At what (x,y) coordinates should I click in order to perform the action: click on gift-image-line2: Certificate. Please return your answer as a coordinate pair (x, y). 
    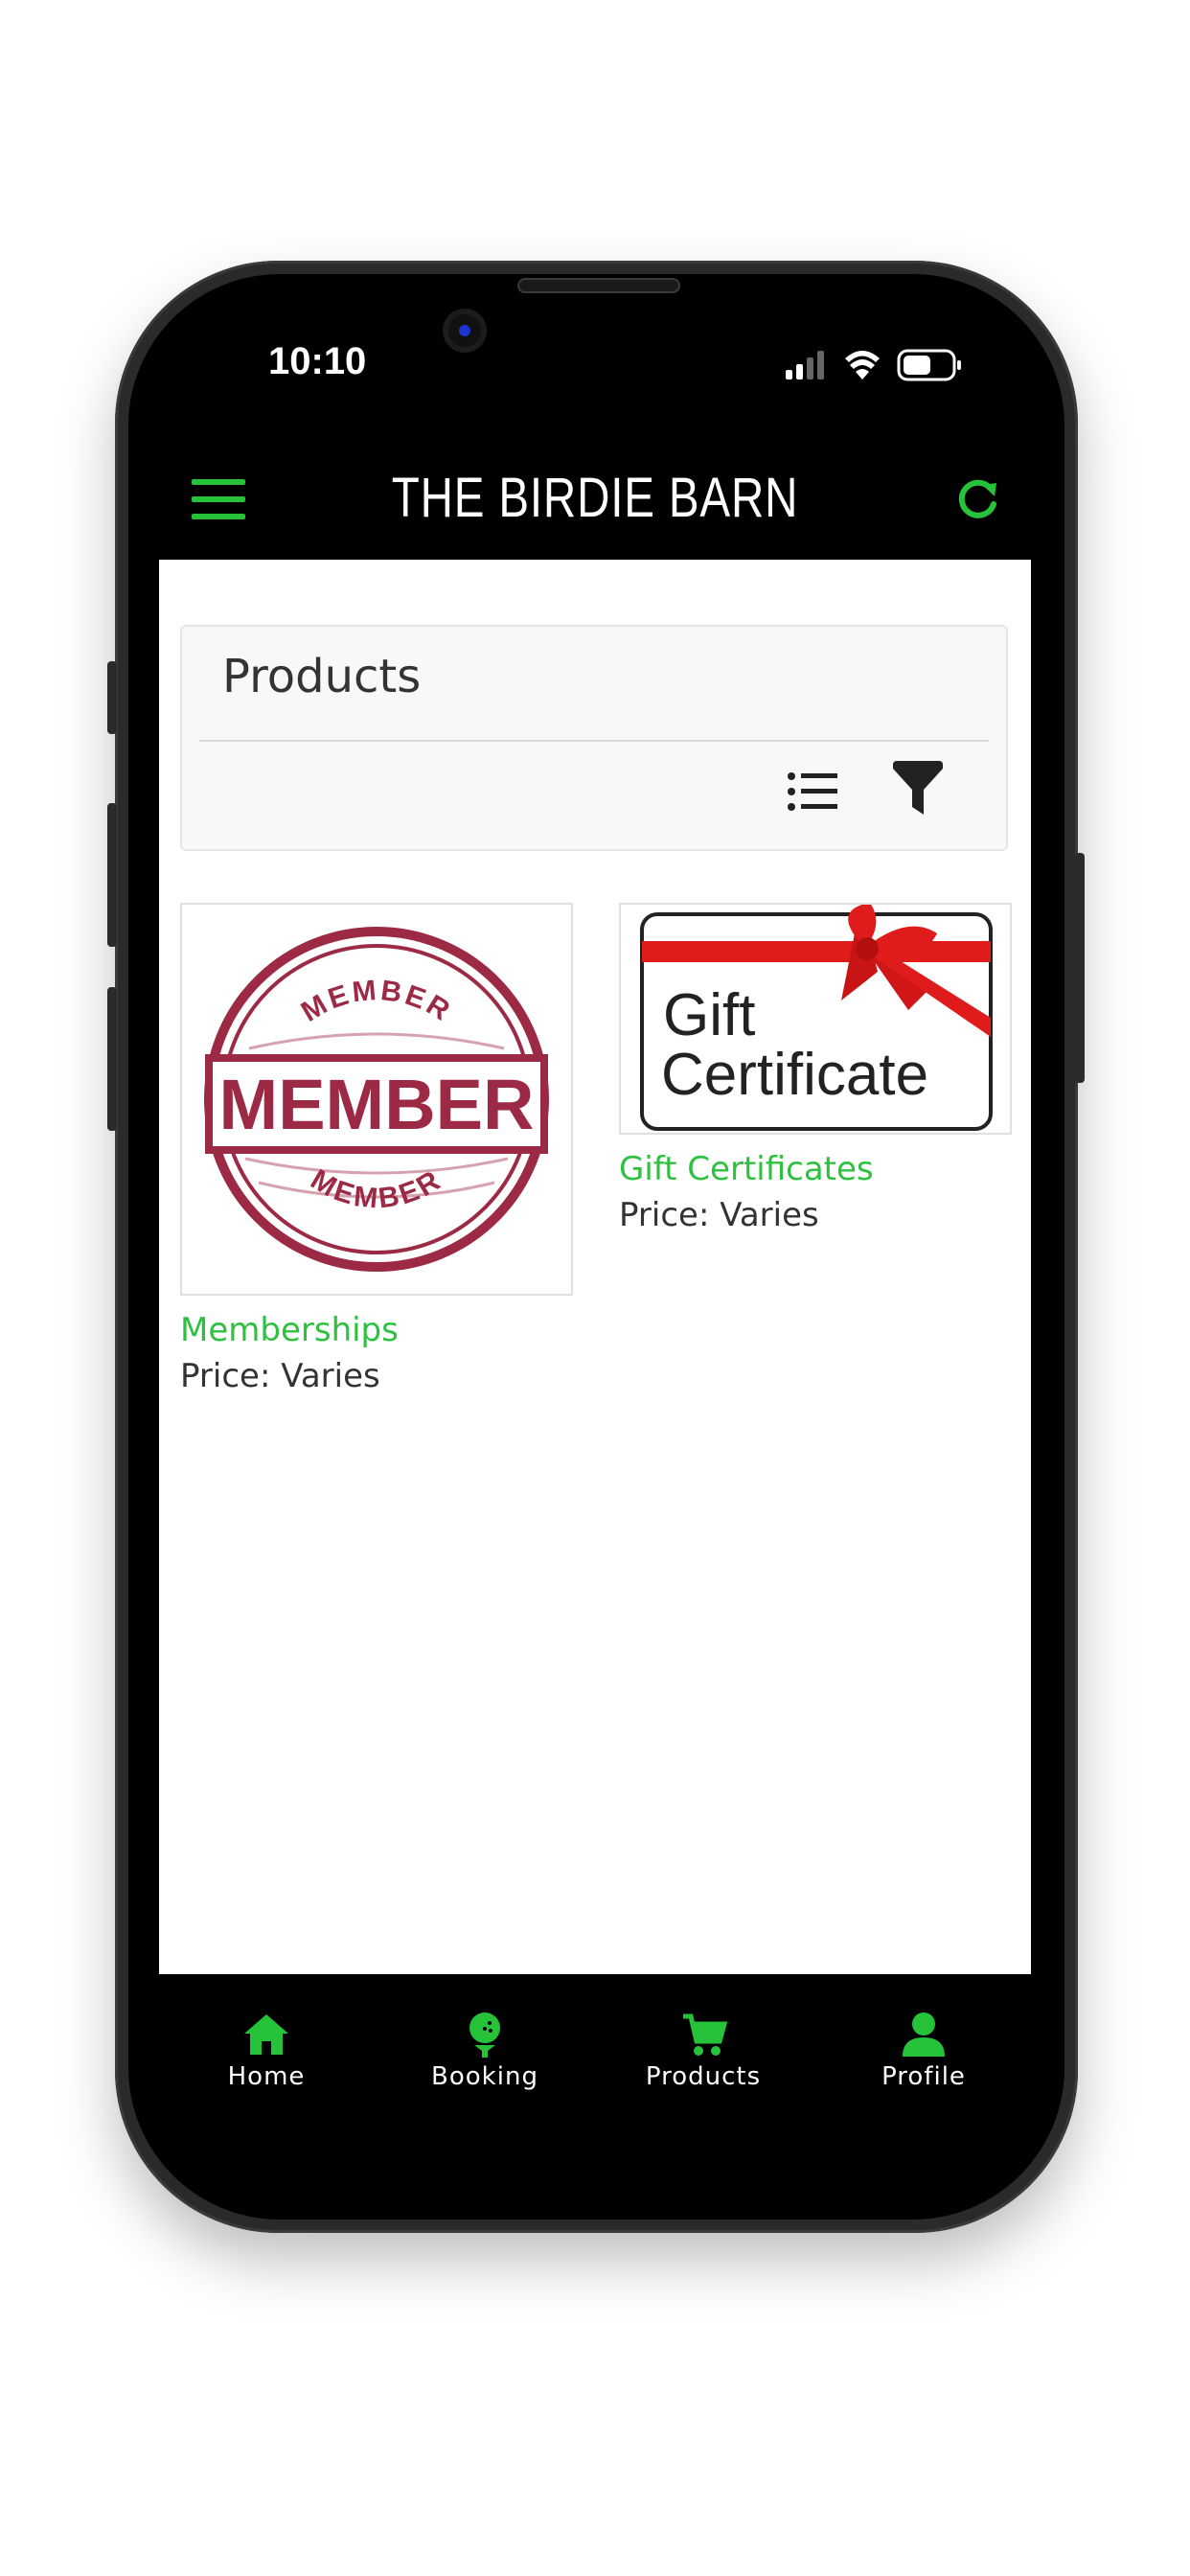
    Looking at the image, I should click on (795, 1075).